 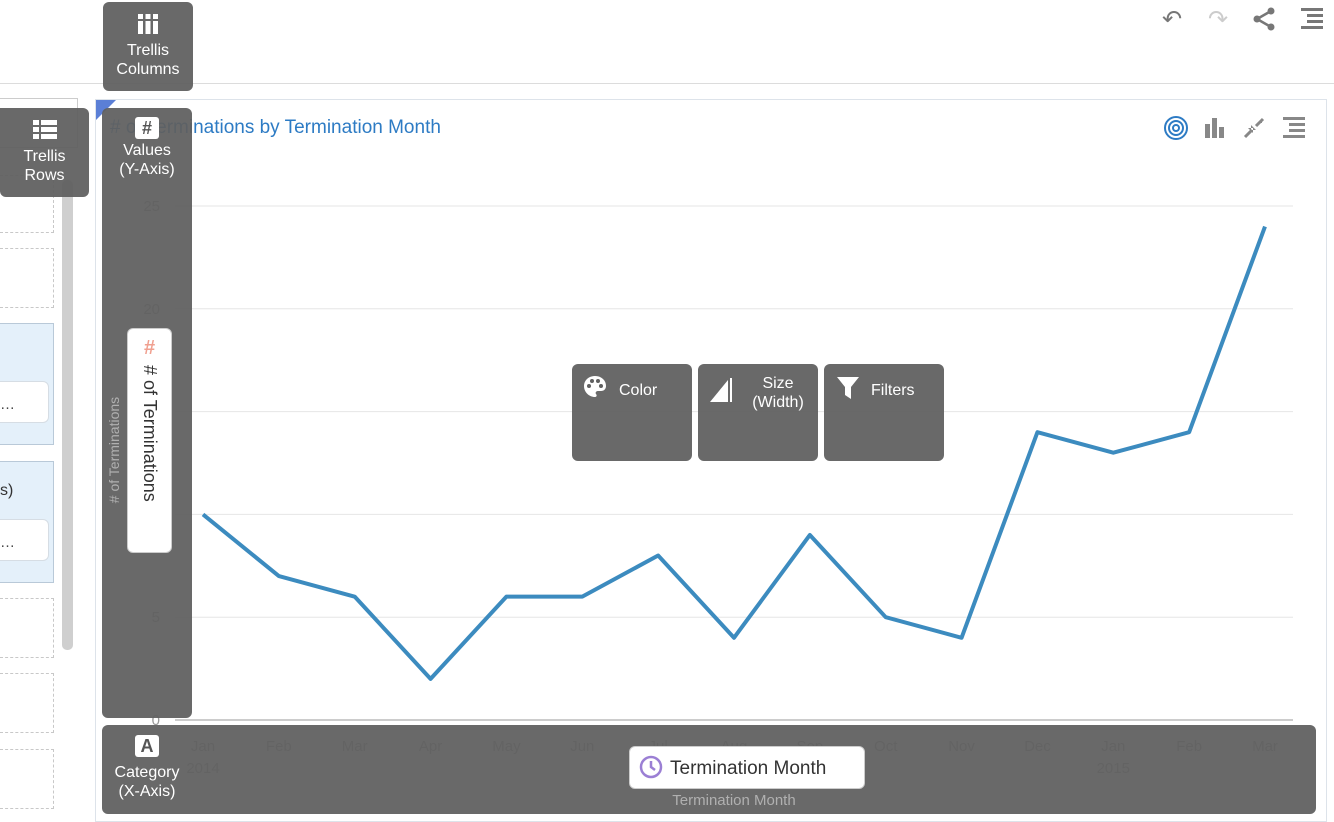 I want to click on filter-icon, so click(x=848, y=390).